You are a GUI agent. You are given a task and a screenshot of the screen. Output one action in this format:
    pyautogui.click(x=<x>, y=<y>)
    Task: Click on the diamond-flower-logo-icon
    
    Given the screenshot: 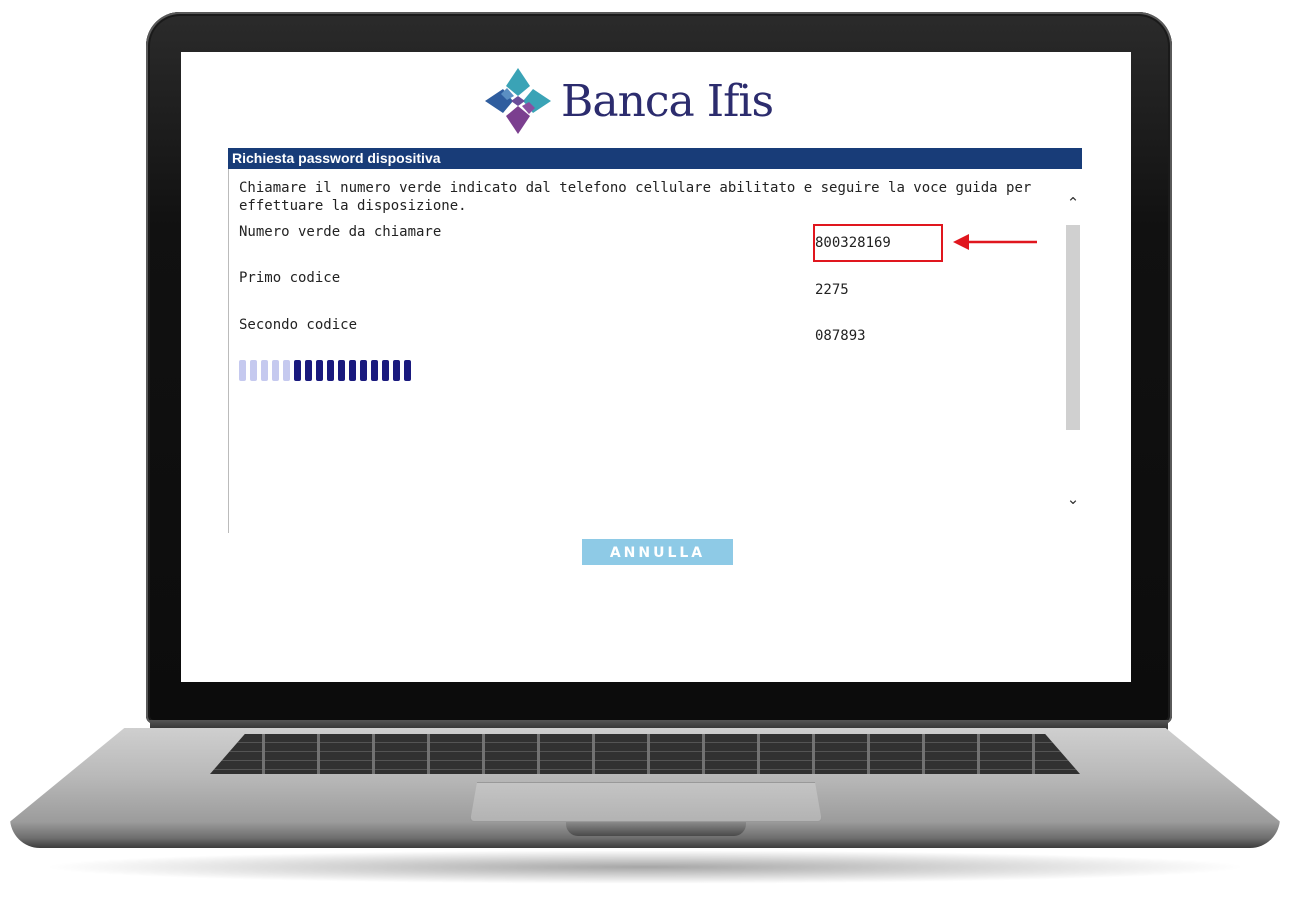 What is the action you would take?
    pyautogui.click(x=518, y=101)
    